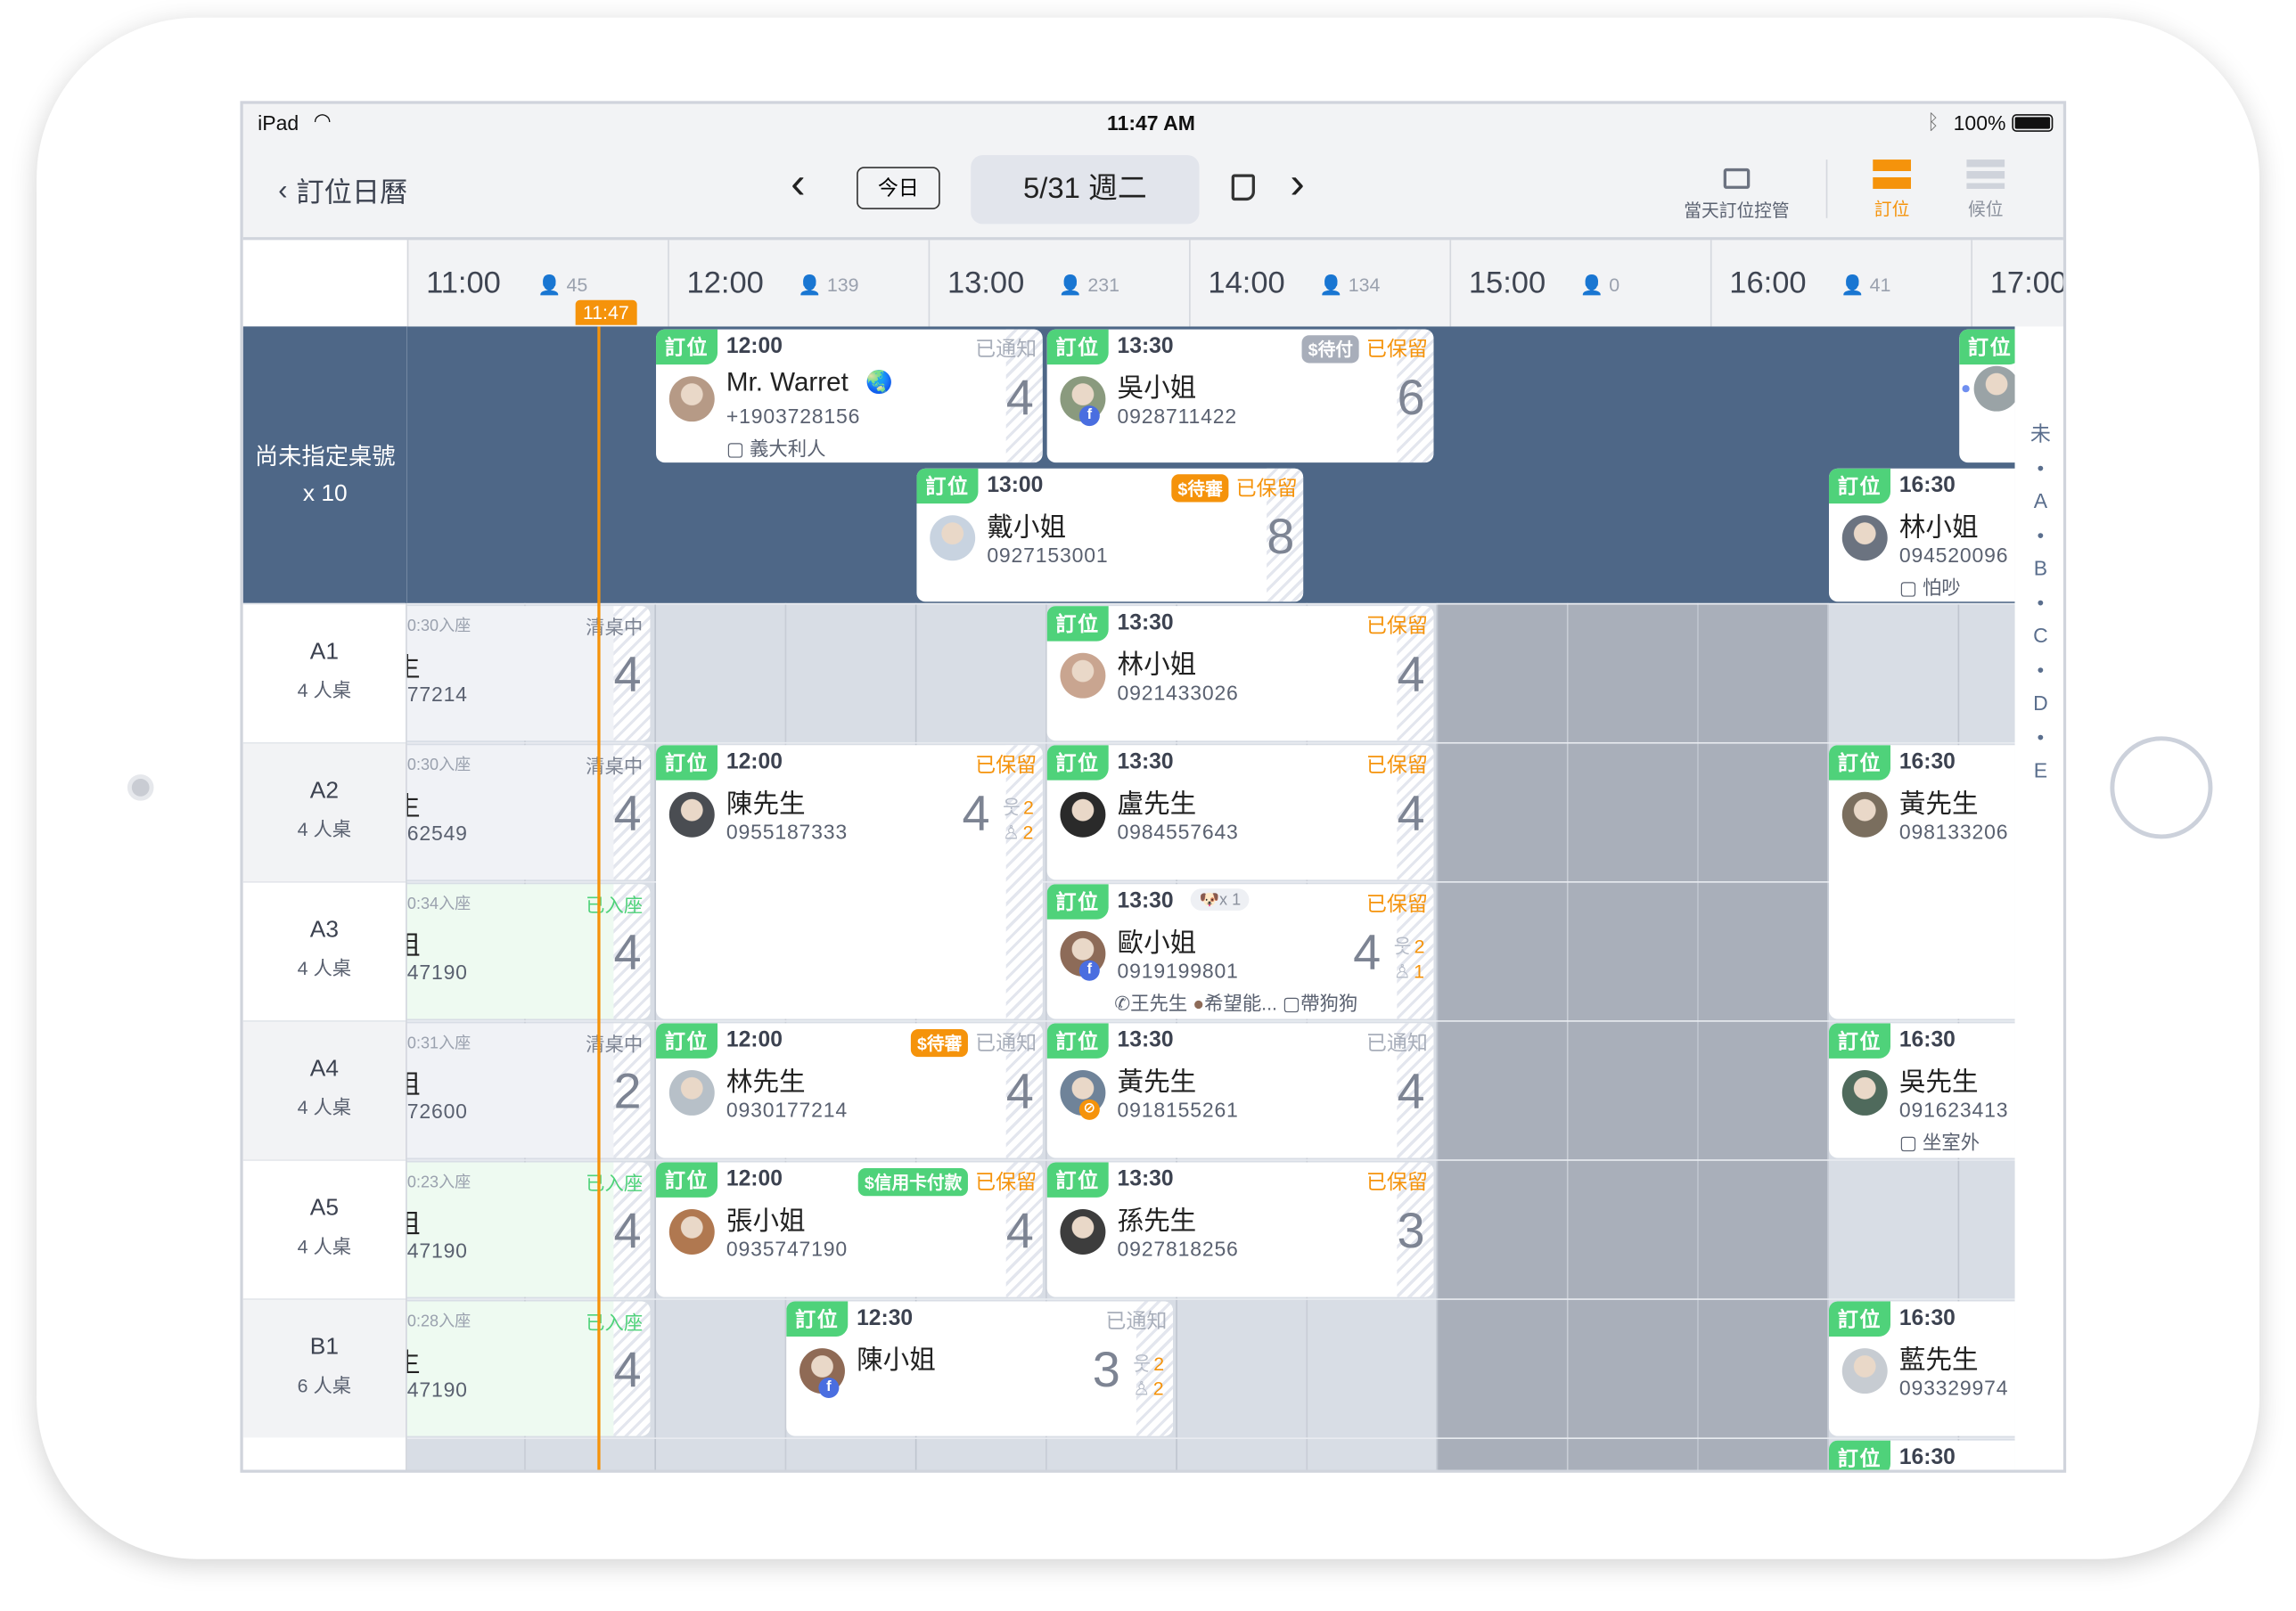  I want to click on index-letter-C: C, so click(2039, 636).